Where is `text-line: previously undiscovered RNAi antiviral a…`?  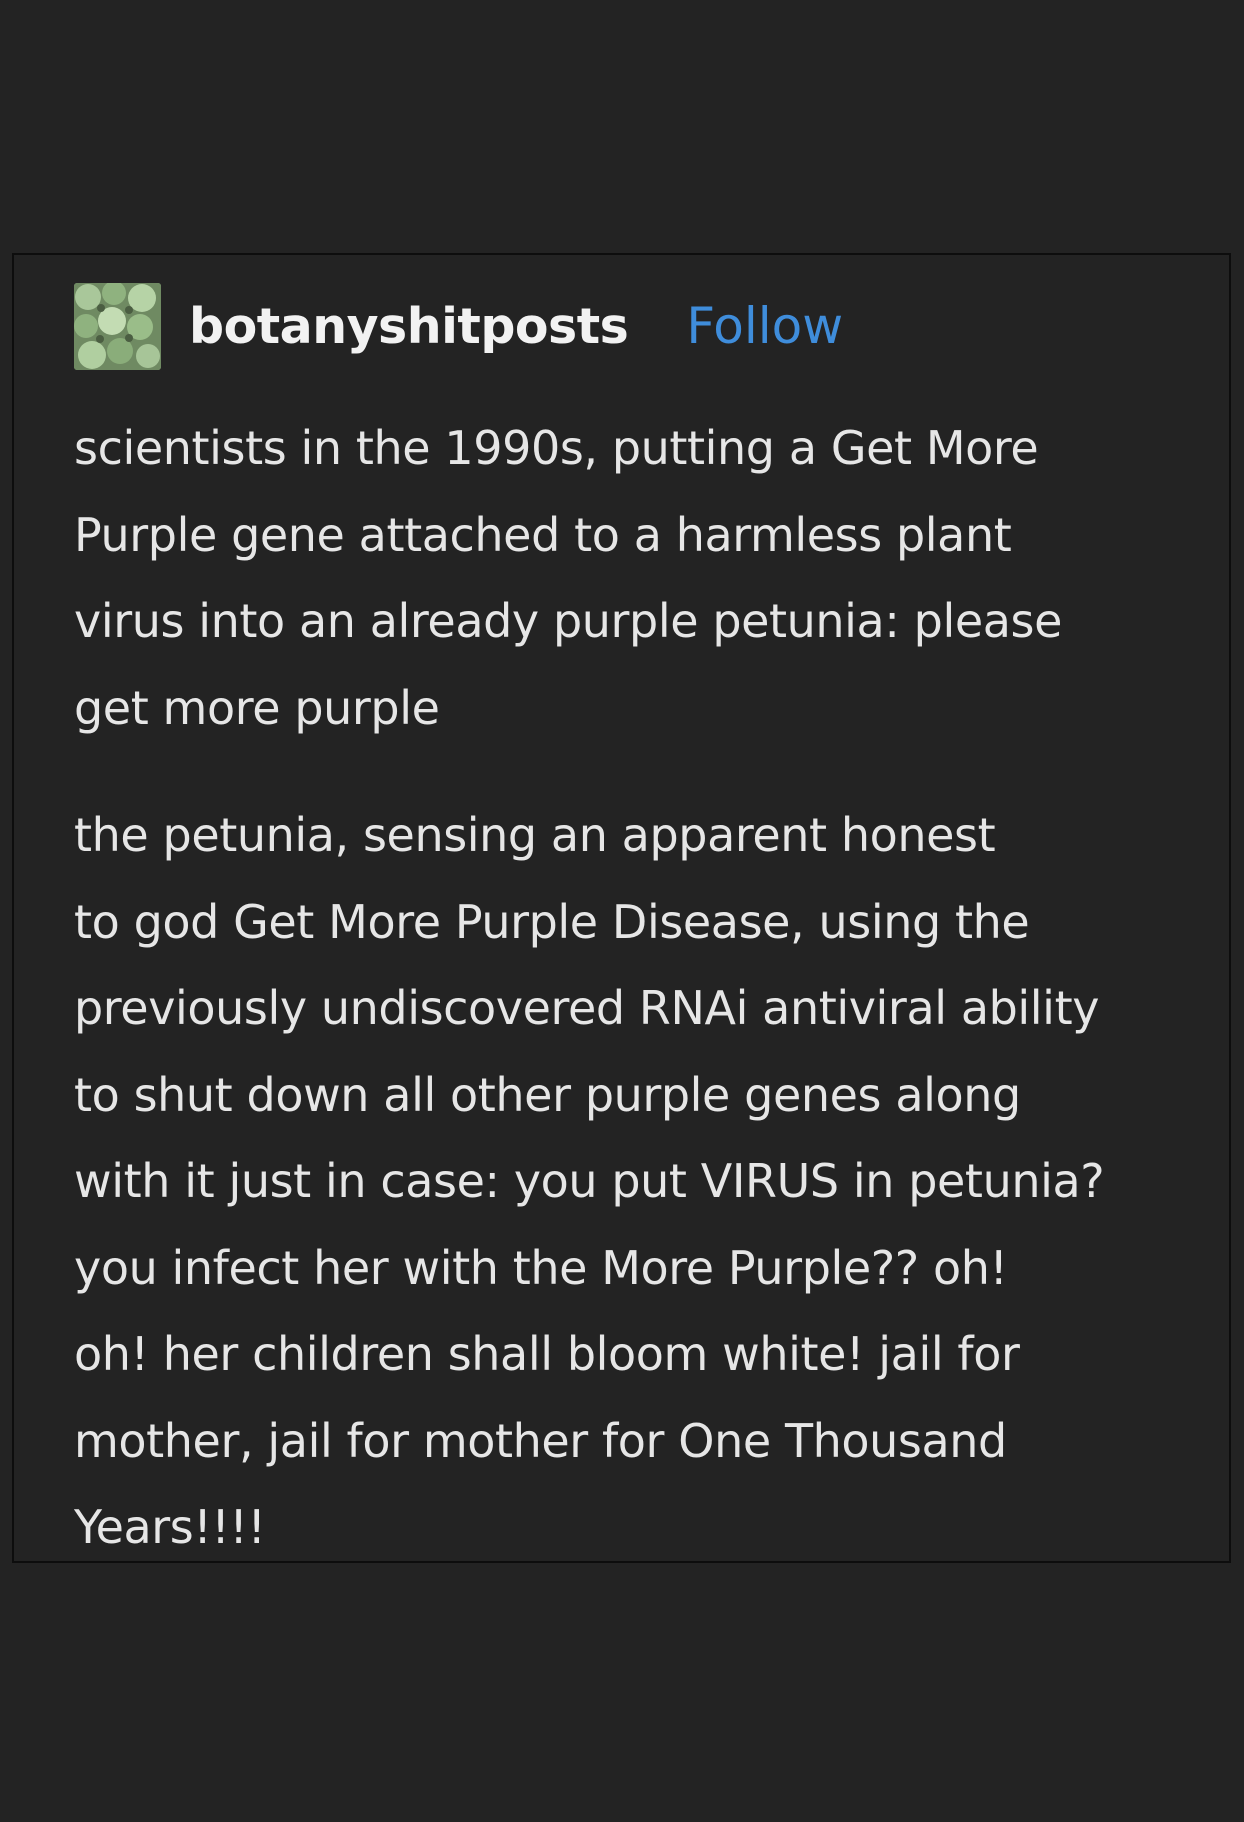 text-line: previously undiscovered RNAi antiviral a… is located at coordinates (587, 1008).